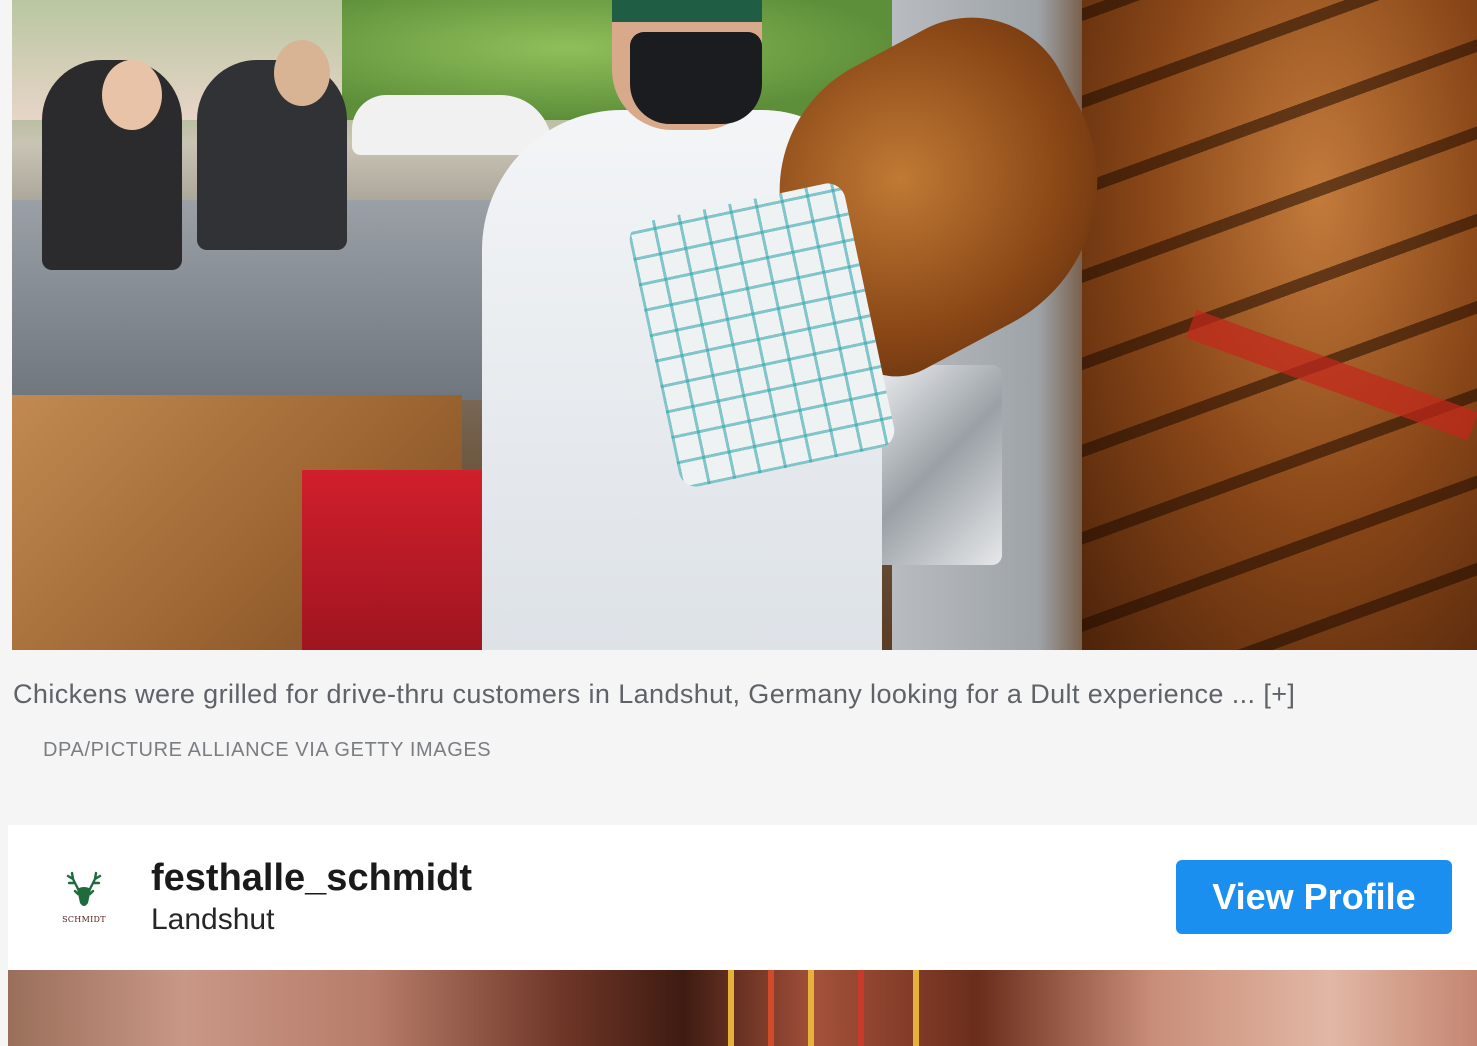  Describe the element at coordinates (696, 78) in the screenshot. I see `face-mask` at that location.